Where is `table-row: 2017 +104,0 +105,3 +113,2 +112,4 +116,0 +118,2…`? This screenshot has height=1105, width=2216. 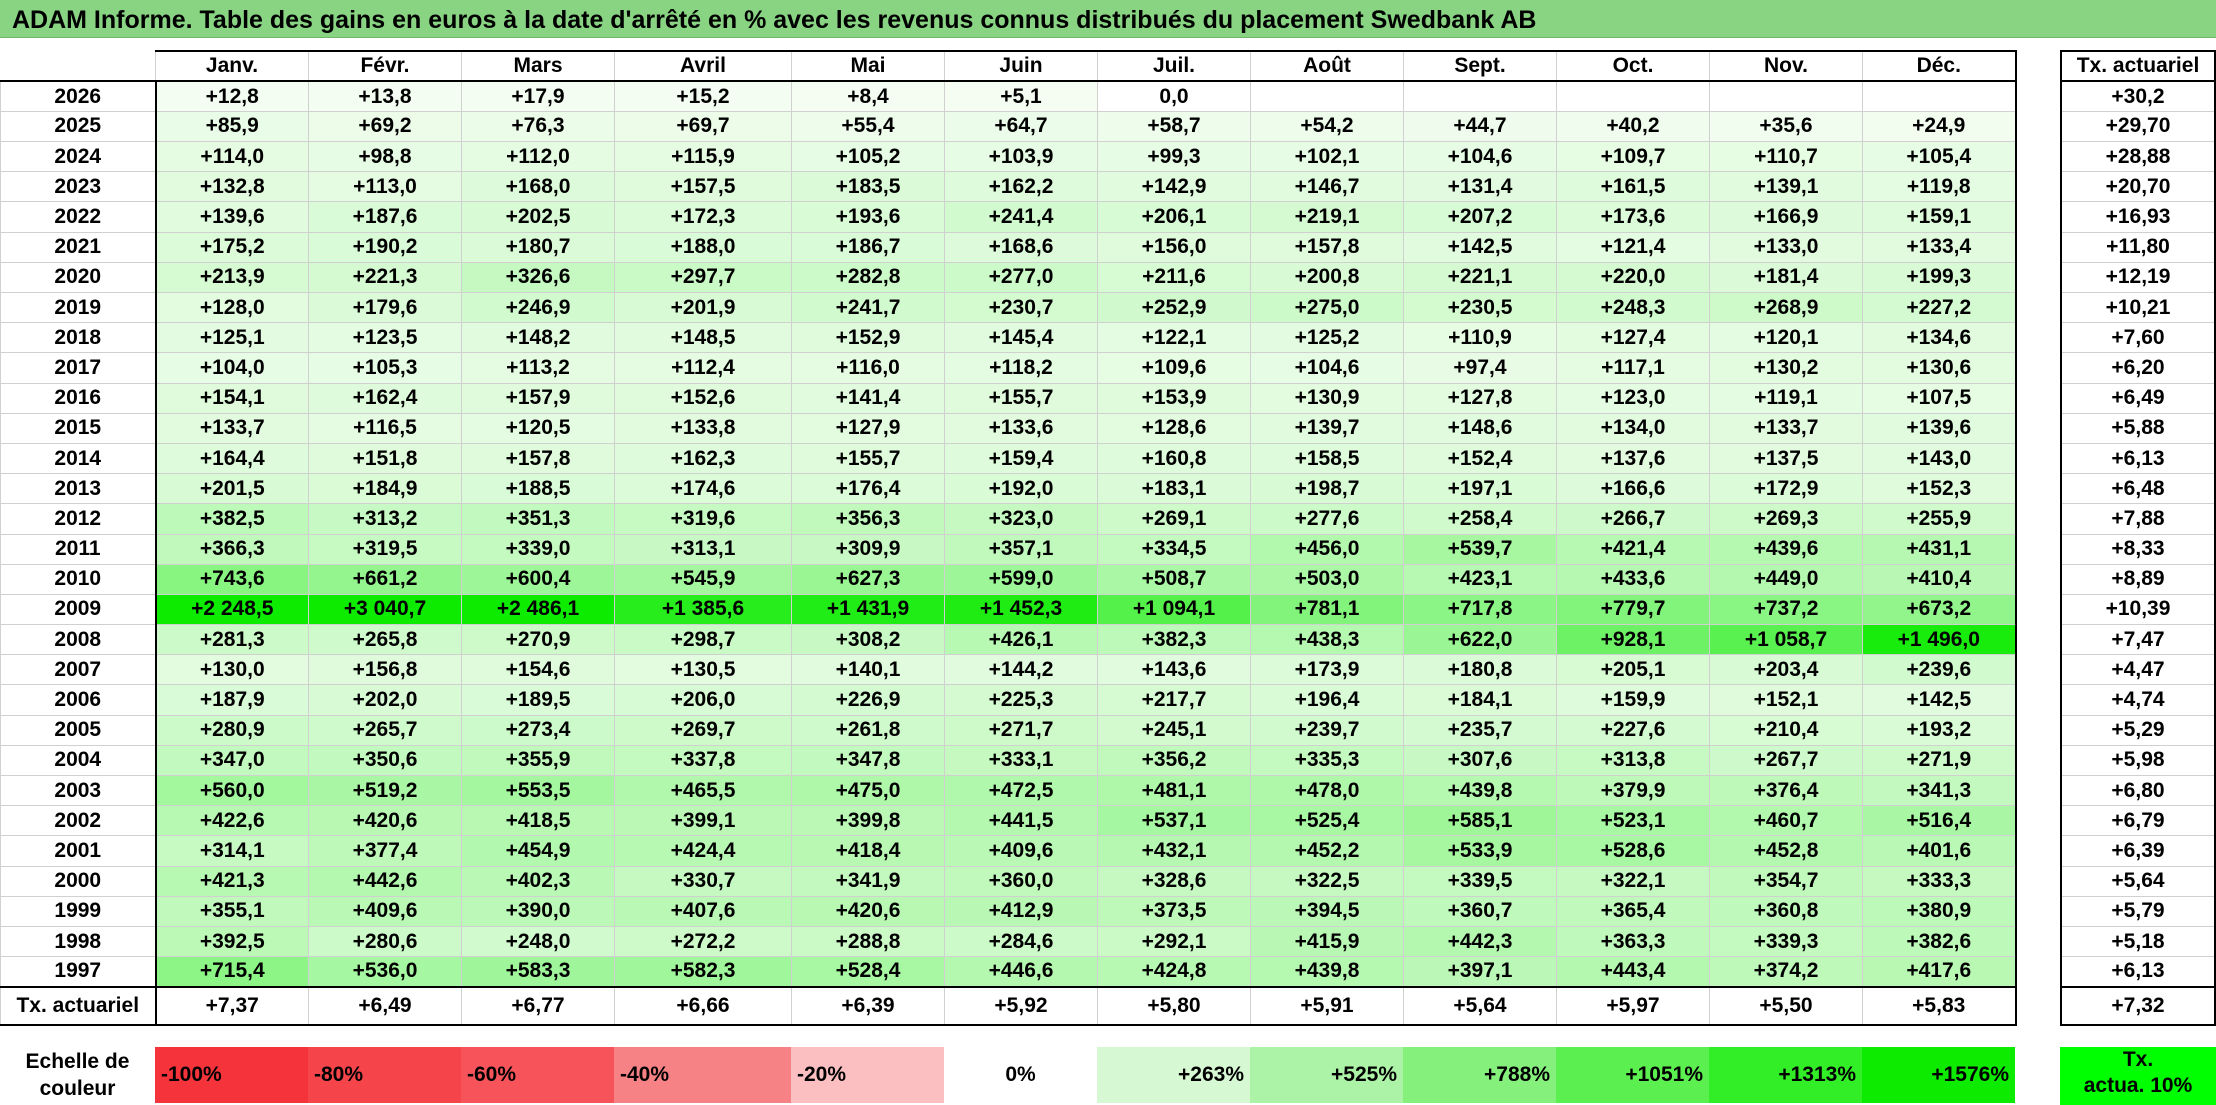
table-row: 2017 +104,0 +105,3 +113,2 +112,4 +116,0 +118,2… is located at coordinates (1008, 368).